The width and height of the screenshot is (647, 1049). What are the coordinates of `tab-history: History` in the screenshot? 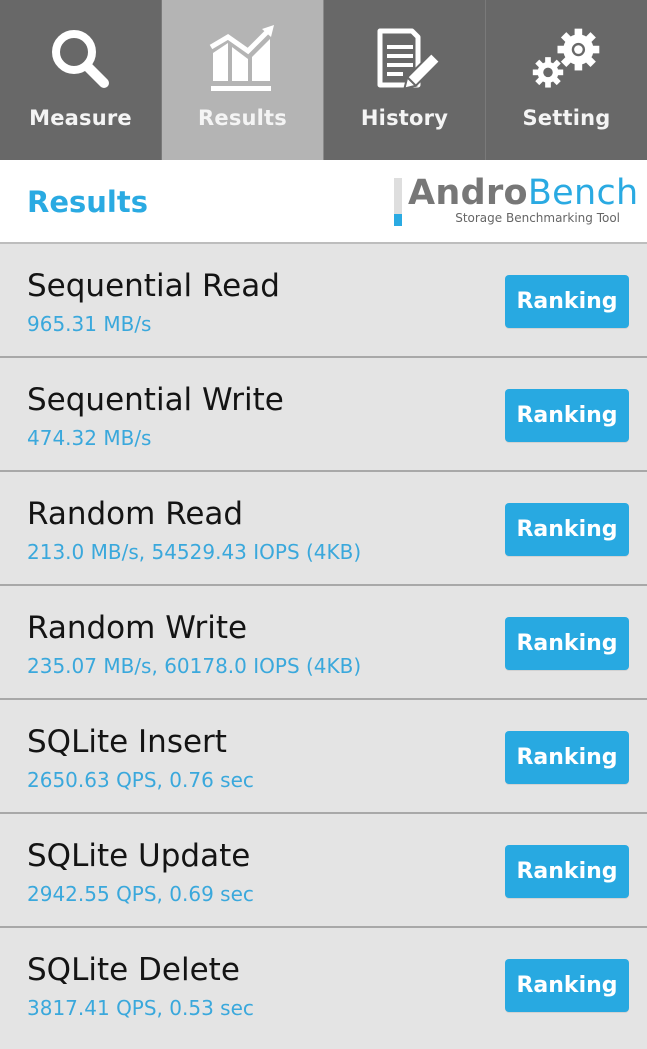 It's located at (405, 80).